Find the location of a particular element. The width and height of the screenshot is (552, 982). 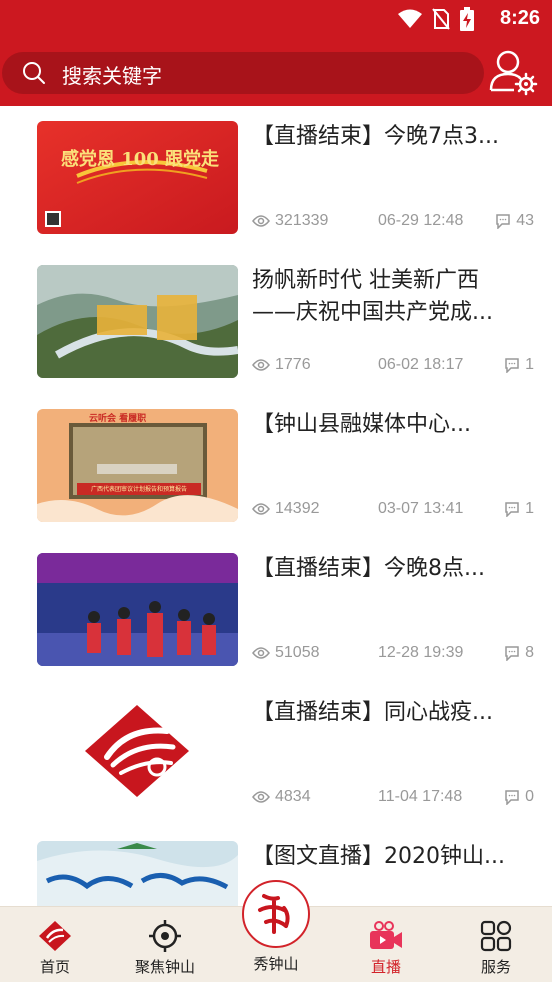

views-count: 14392 is located at coordinates (286, 509).